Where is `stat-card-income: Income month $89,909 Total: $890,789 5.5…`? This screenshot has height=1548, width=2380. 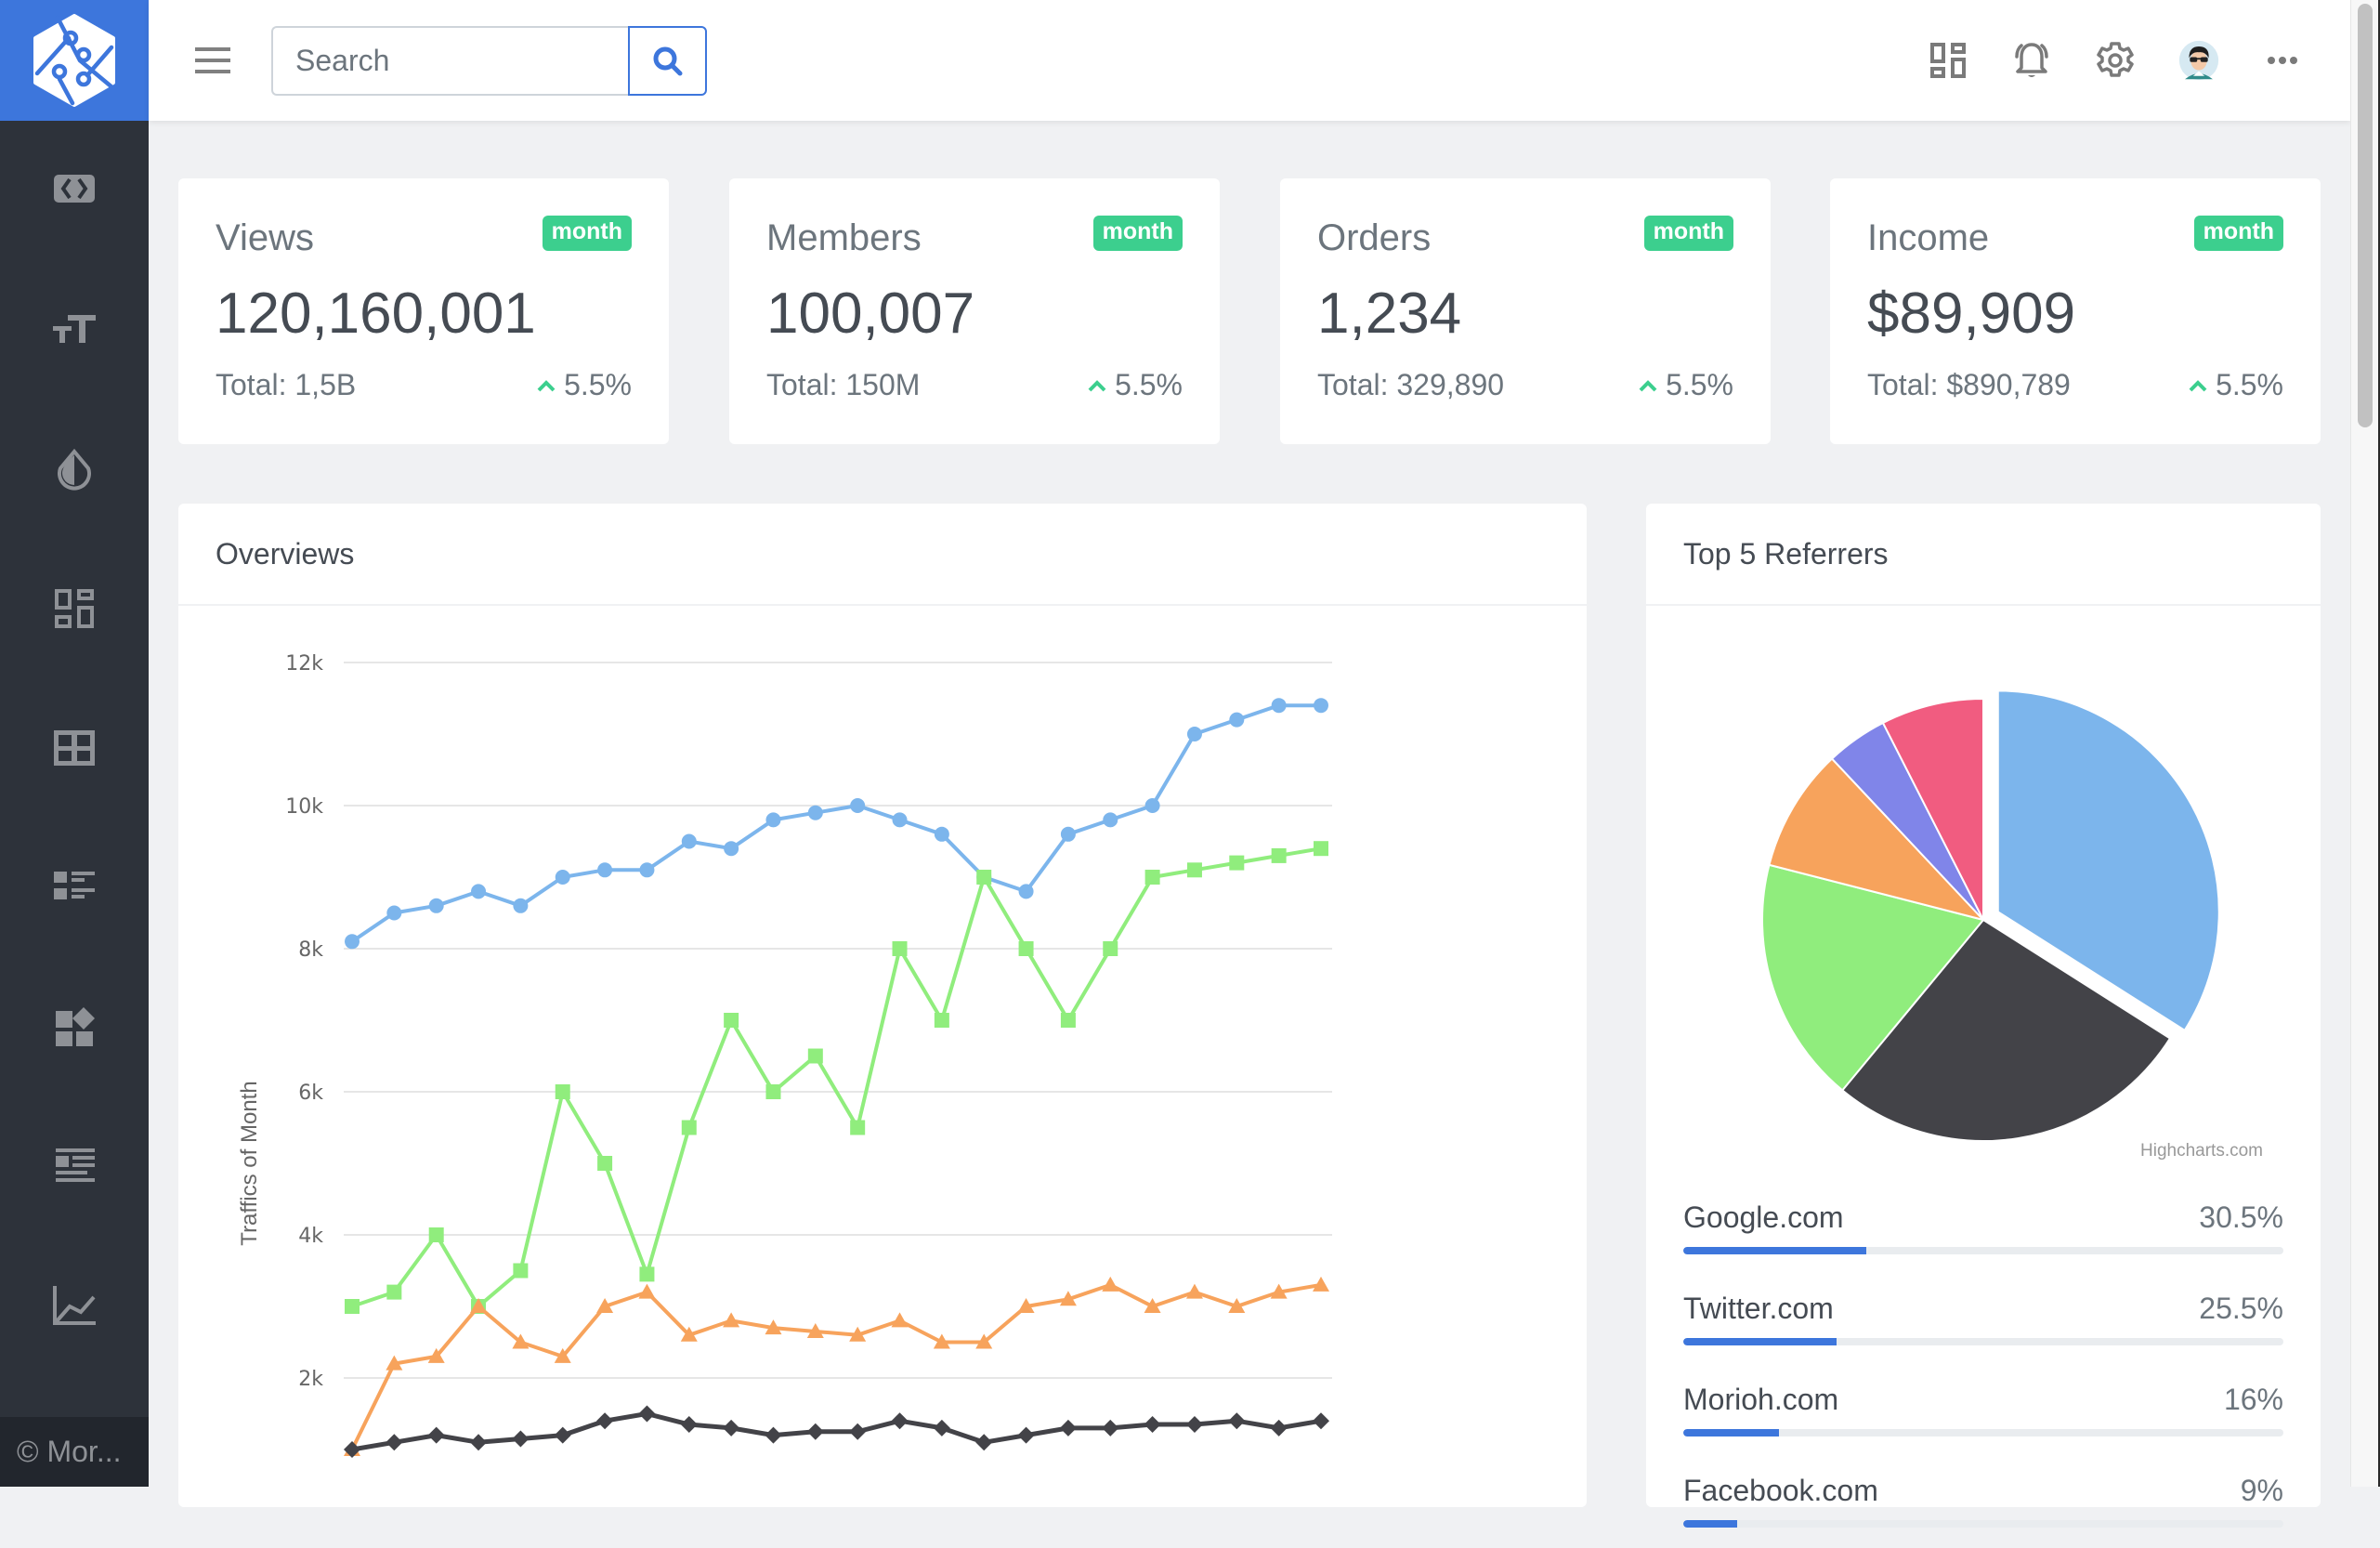 stat-card-income: Income month $89,909 Total: $890,789 5.5… is located at coordinates (2075, 311).